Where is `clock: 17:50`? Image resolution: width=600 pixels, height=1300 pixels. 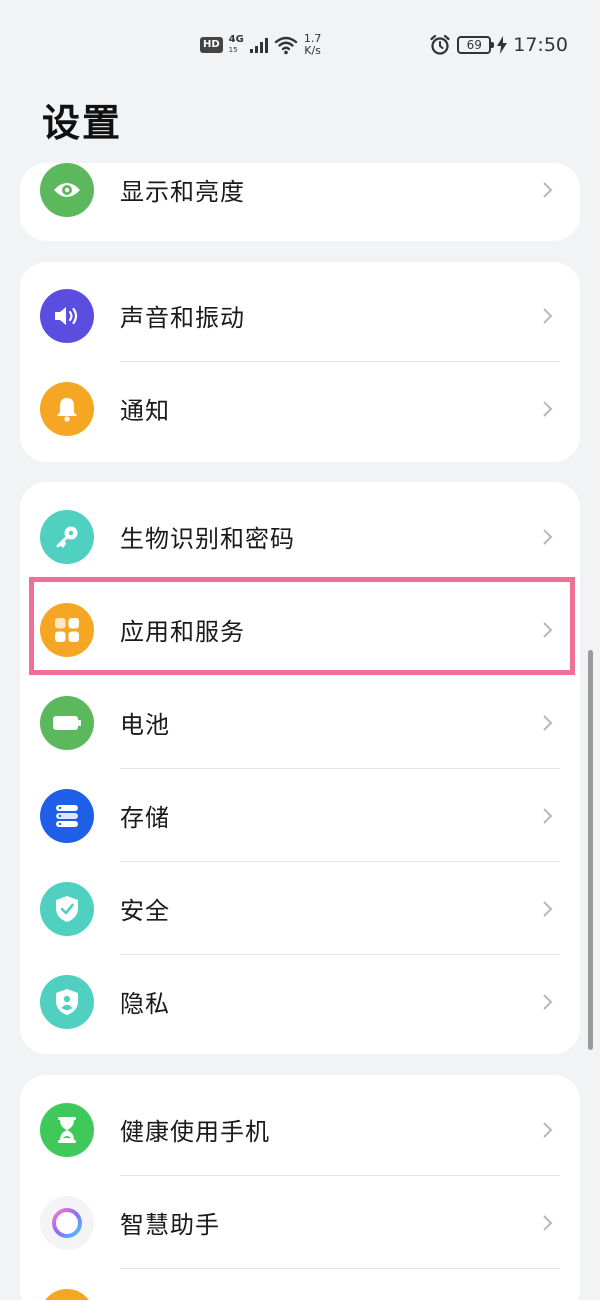 clock: 17:50 is located at coordinates (540, 45).